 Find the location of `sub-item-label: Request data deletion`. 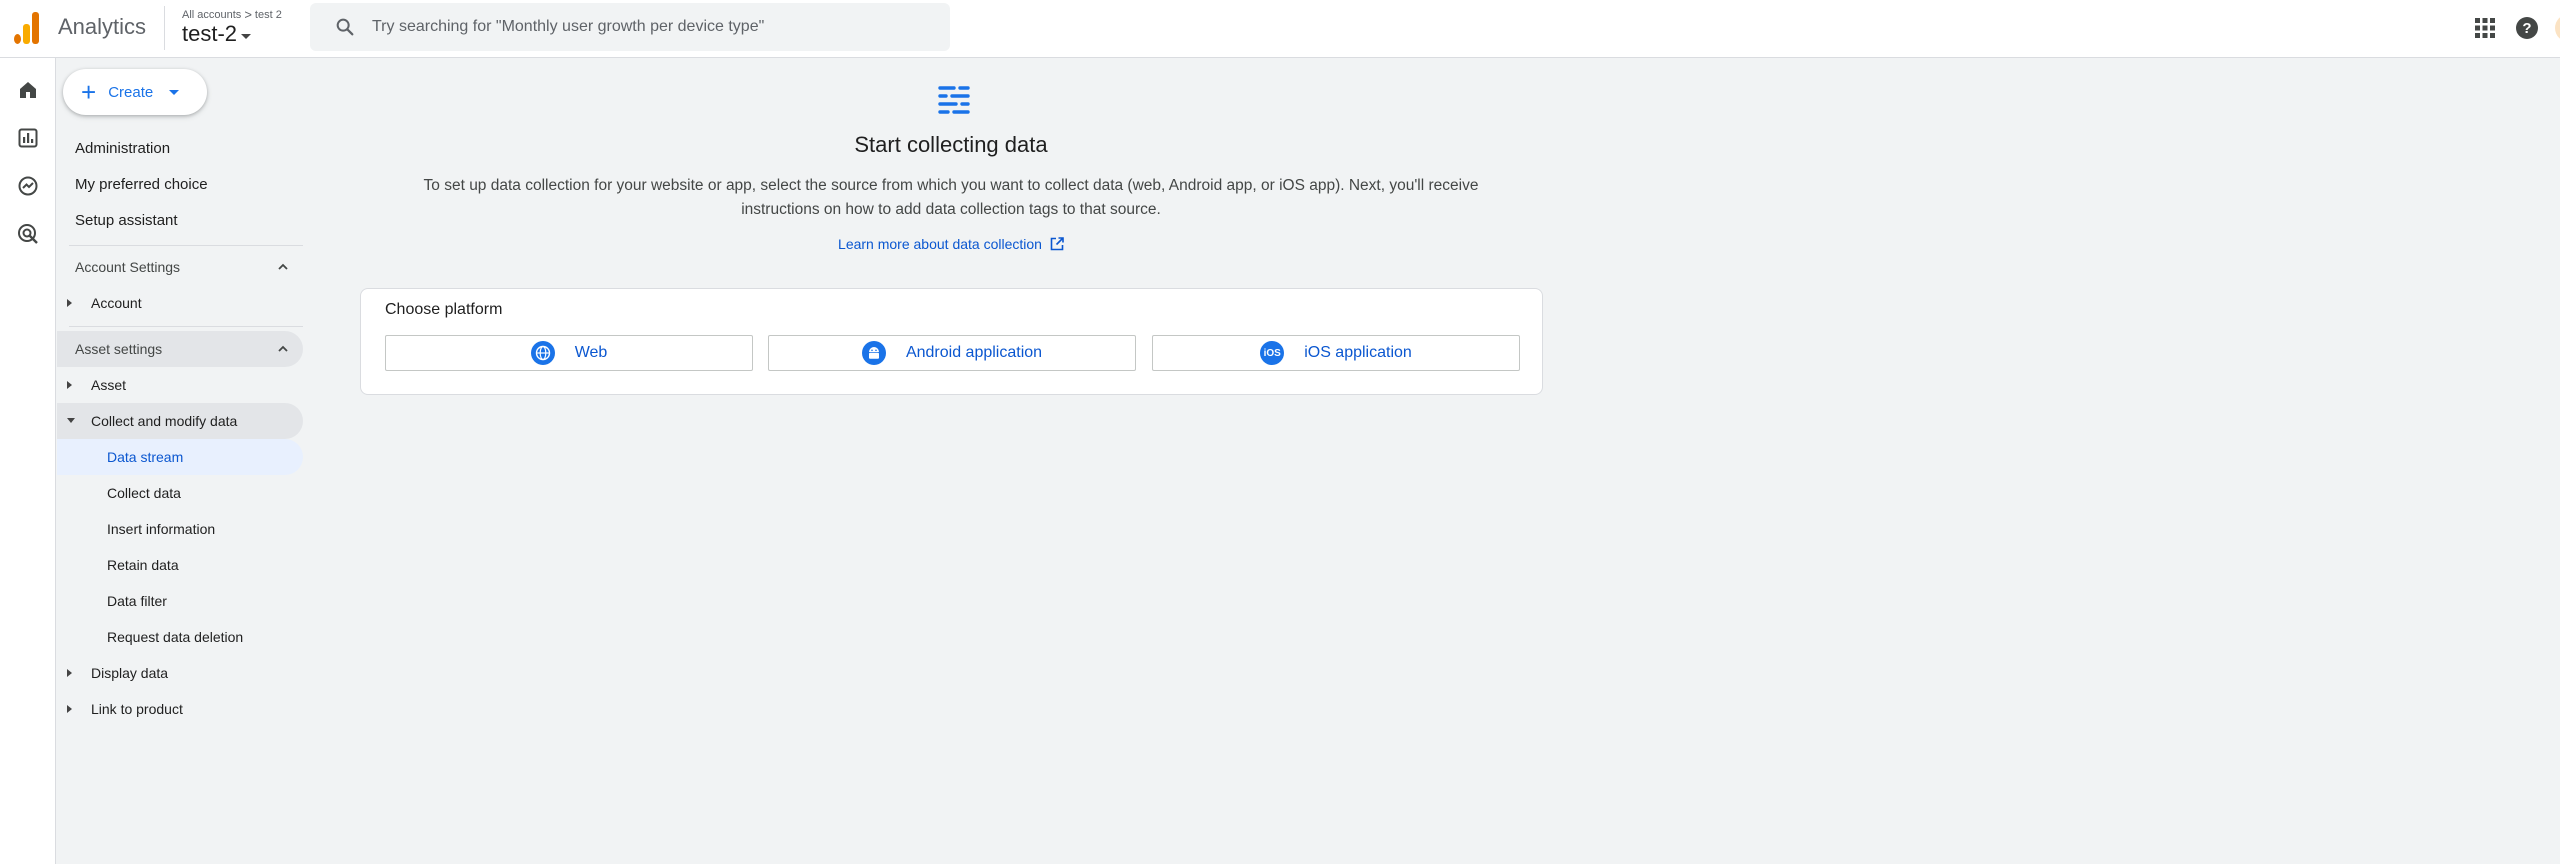

sub-item-label: Request data deletion is located at coordinates (175, 637).